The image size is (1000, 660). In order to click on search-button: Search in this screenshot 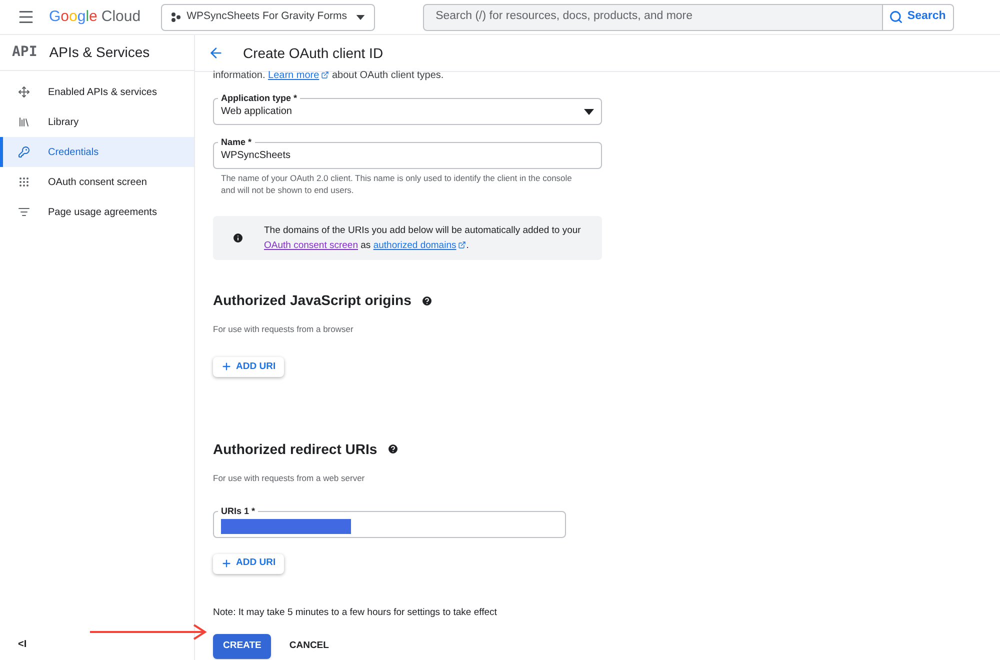, I will do `click(918, 17)`.